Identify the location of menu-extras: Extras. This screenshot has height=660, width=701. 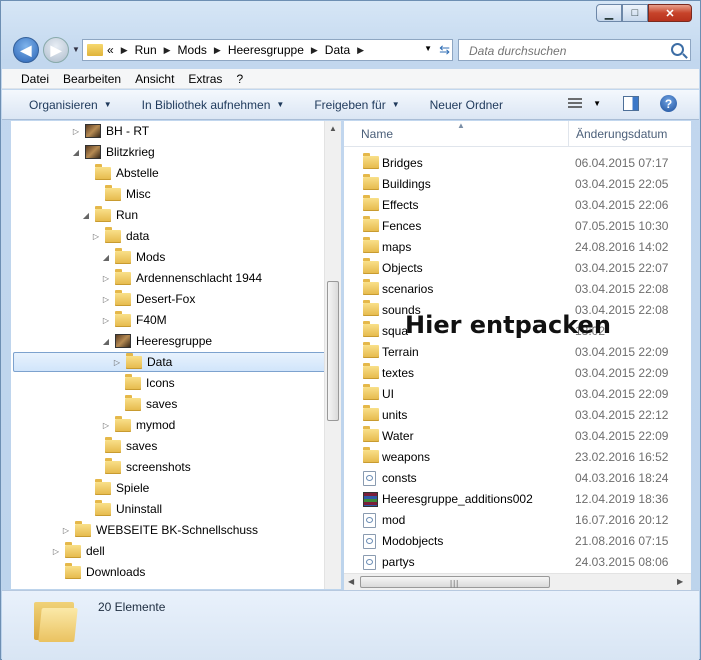
(205, 79).